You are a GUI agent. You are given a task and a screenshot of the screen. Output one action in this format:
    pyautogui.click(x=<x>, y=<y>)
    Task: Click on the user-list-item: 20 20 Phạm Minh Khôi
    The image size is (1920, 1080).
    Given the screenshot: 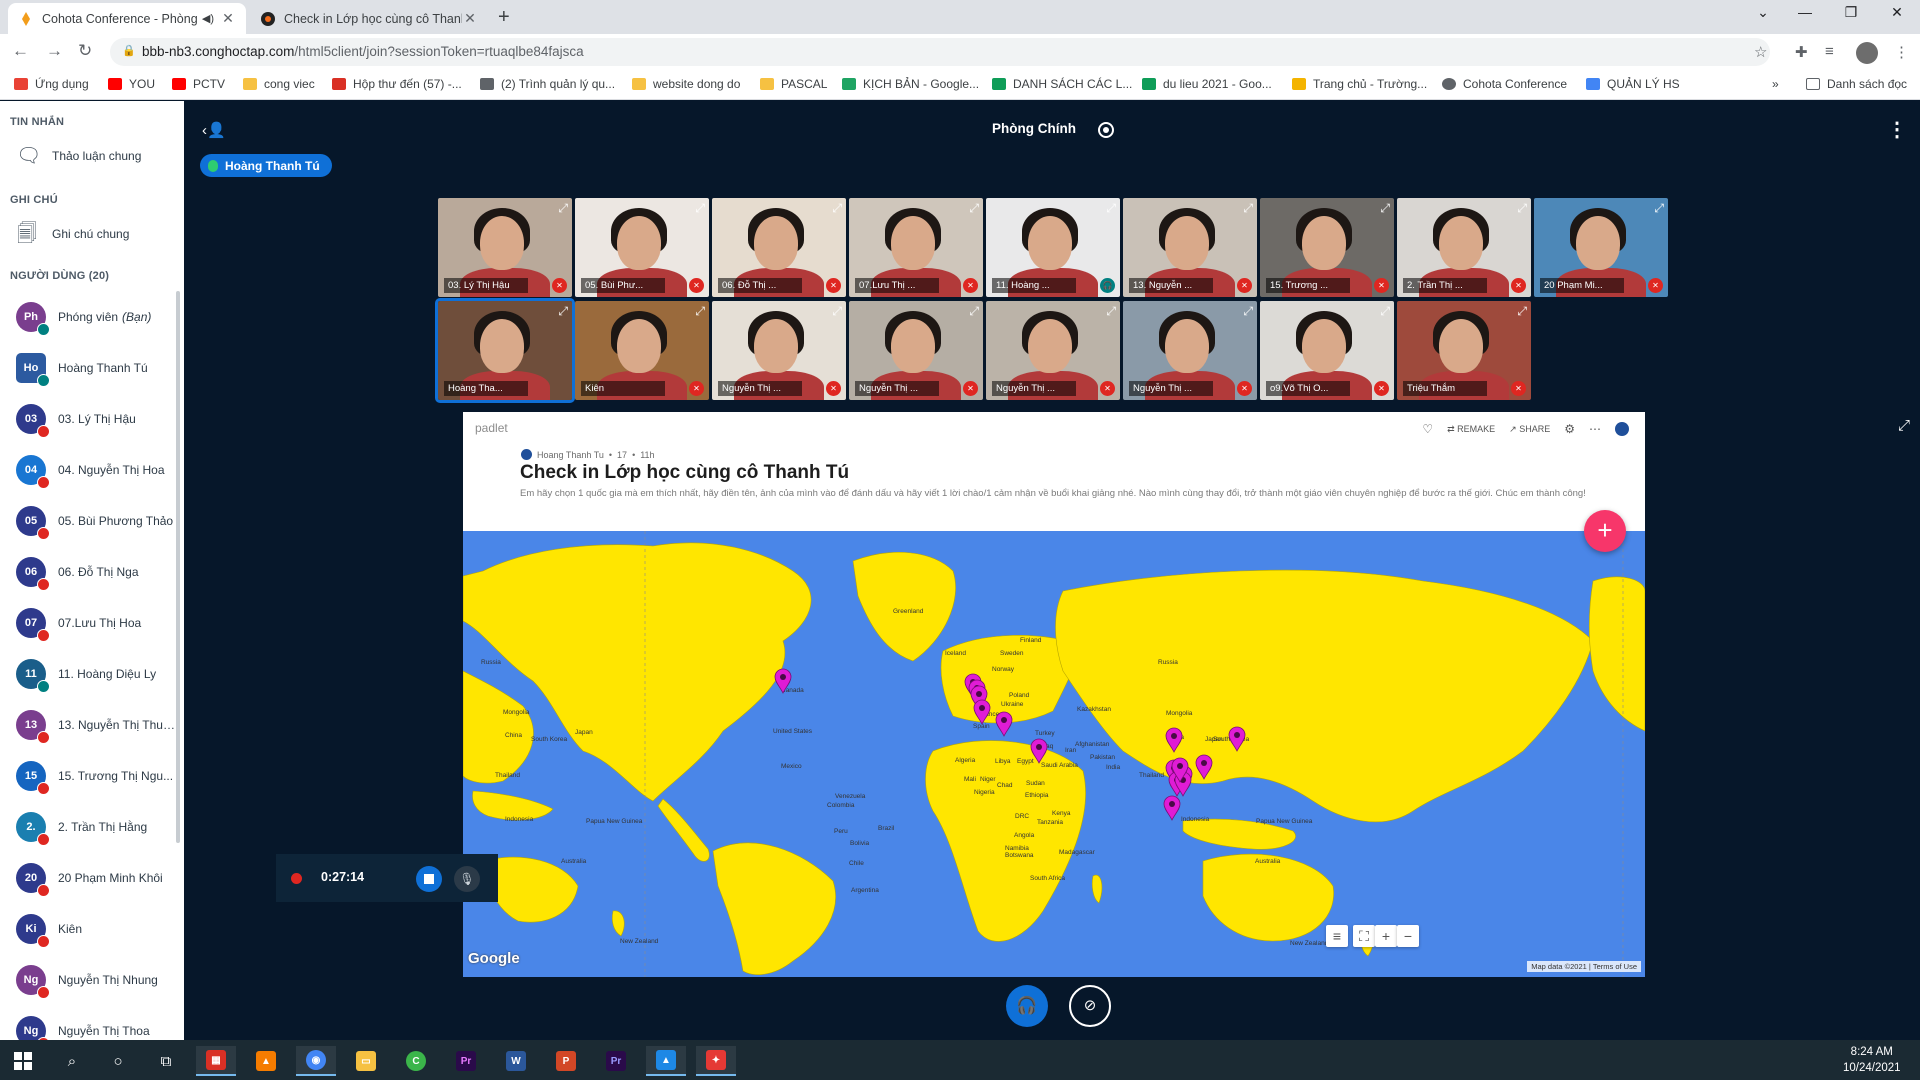 What is the action you would take?
    pyautogui.click(x=96, y=878)
    